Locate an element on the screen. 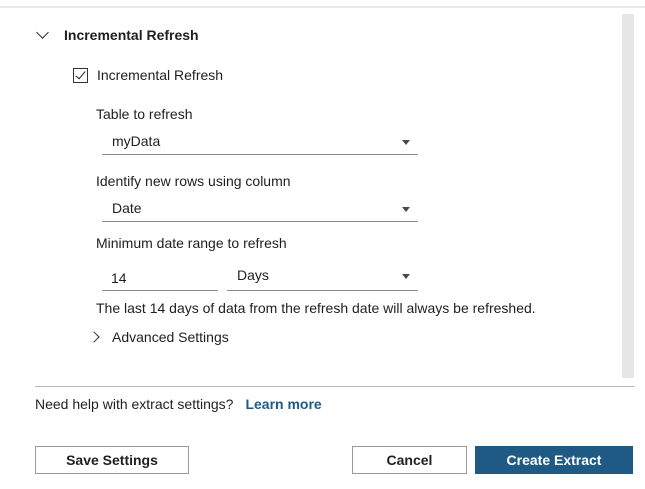  table-to-refresh-dropdown: myData is located at coordinates (260, 143).